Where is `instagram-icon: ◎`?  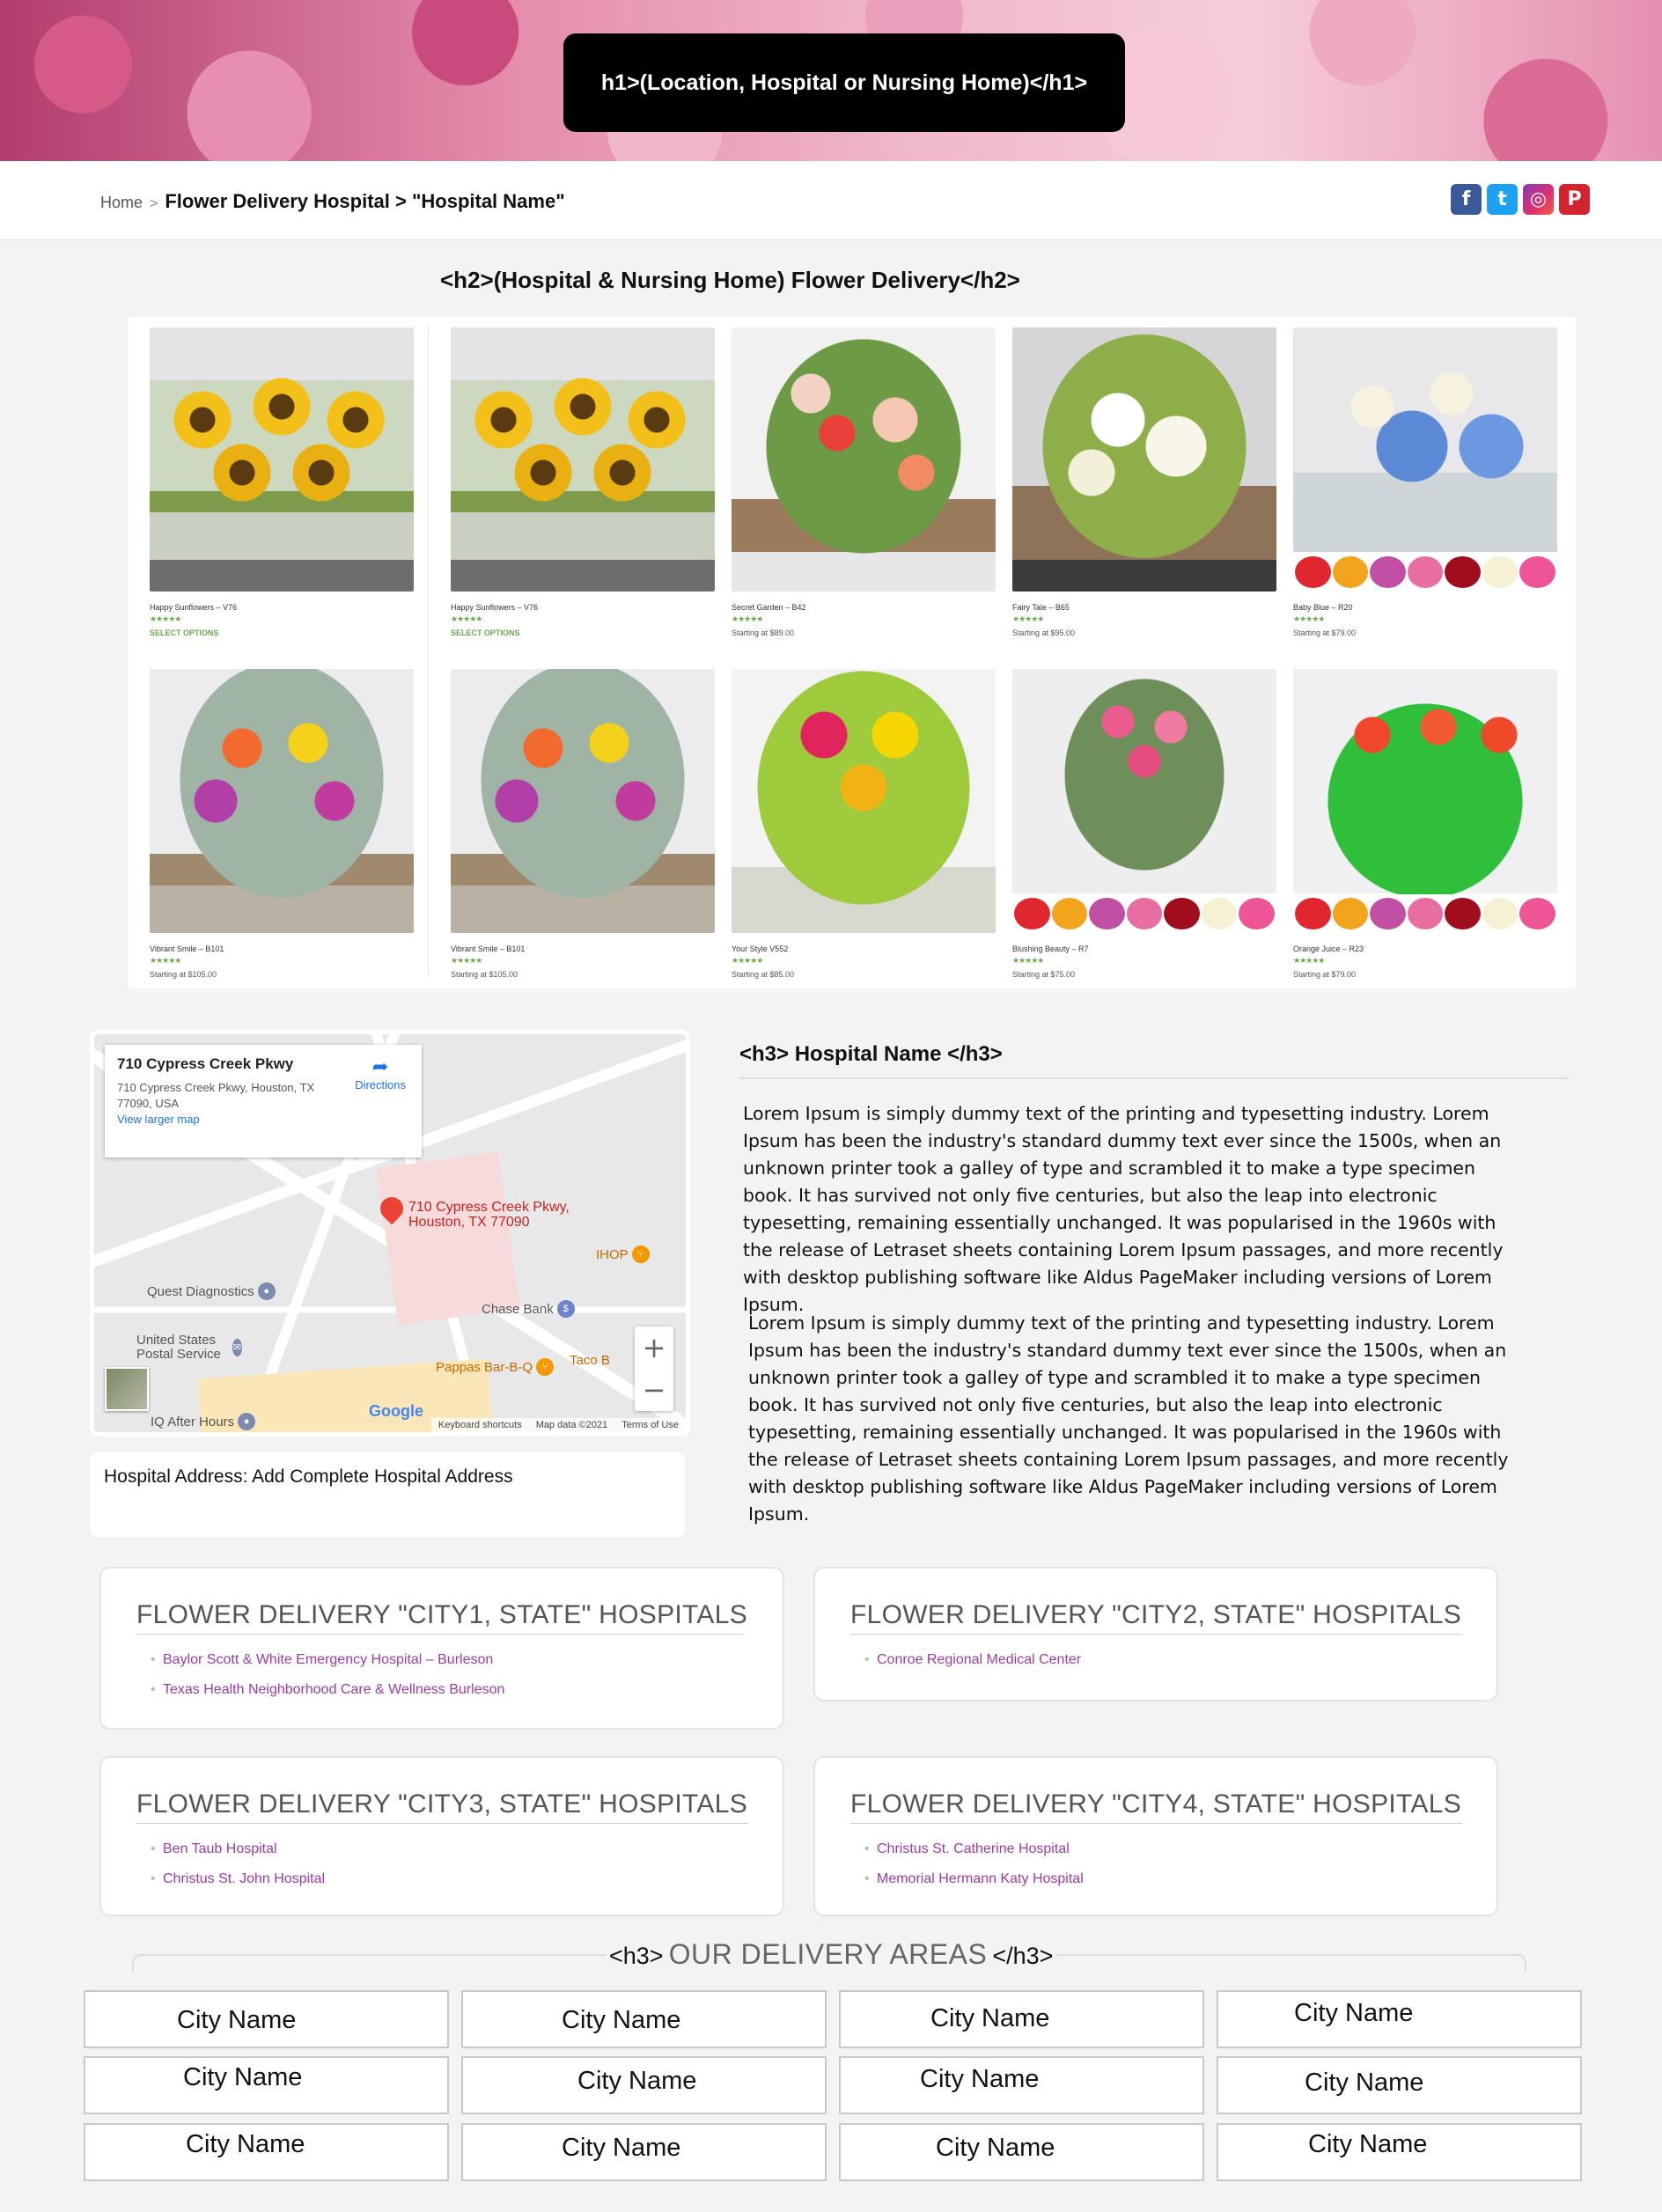
instagram-icon: ◎ is located at coordinates (1539, 200).